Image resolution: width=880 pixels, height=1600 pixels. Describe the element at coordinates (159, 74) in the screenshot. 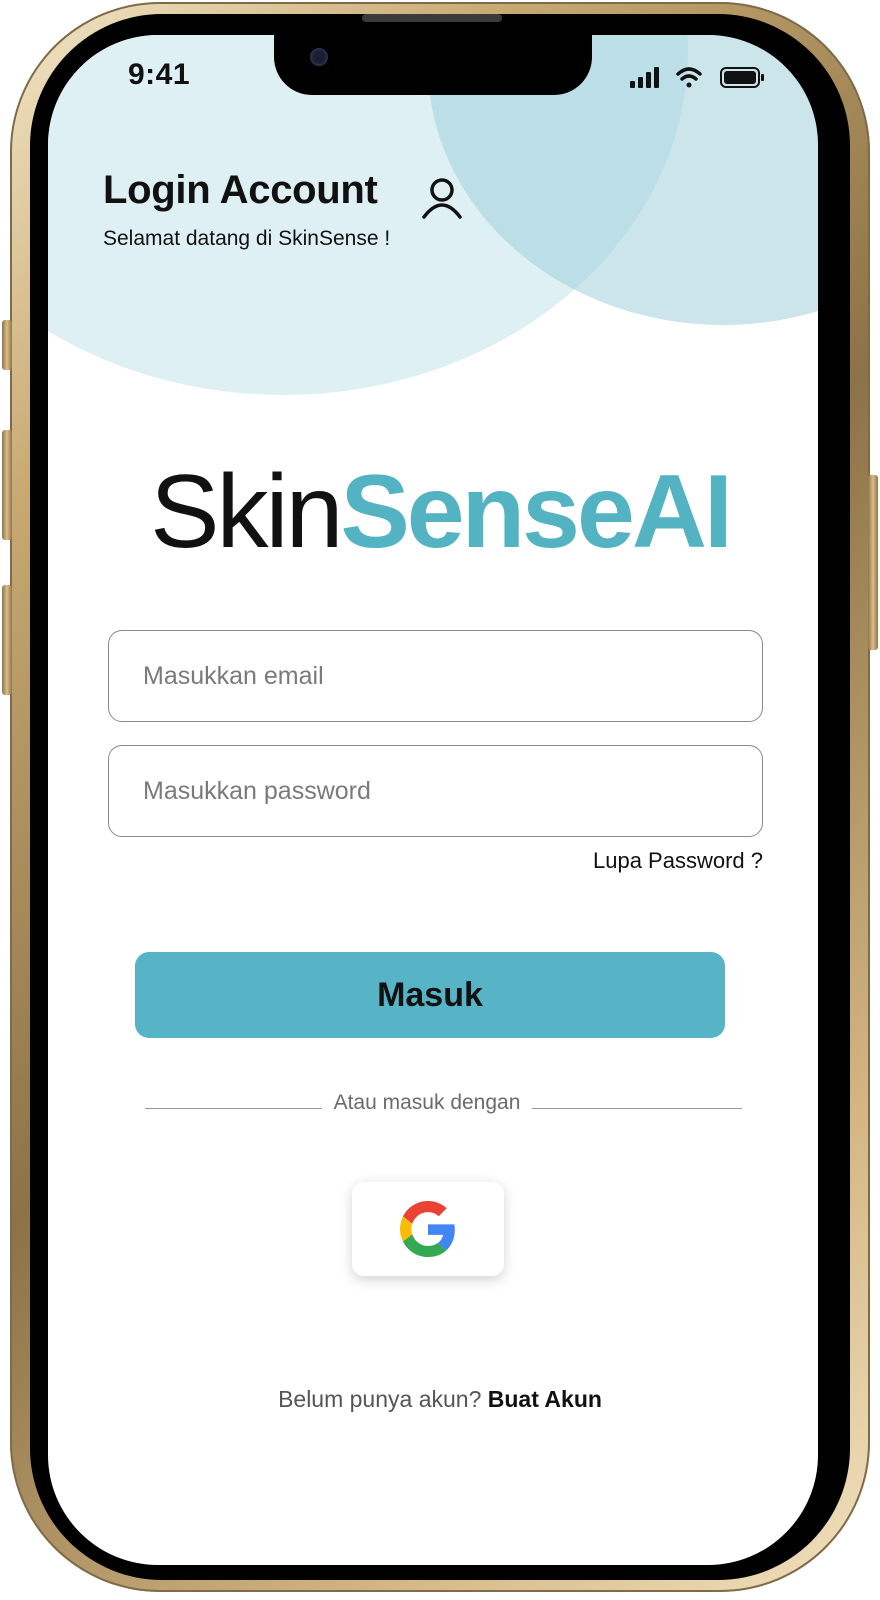

I see `status-time: 9:41` at that location.